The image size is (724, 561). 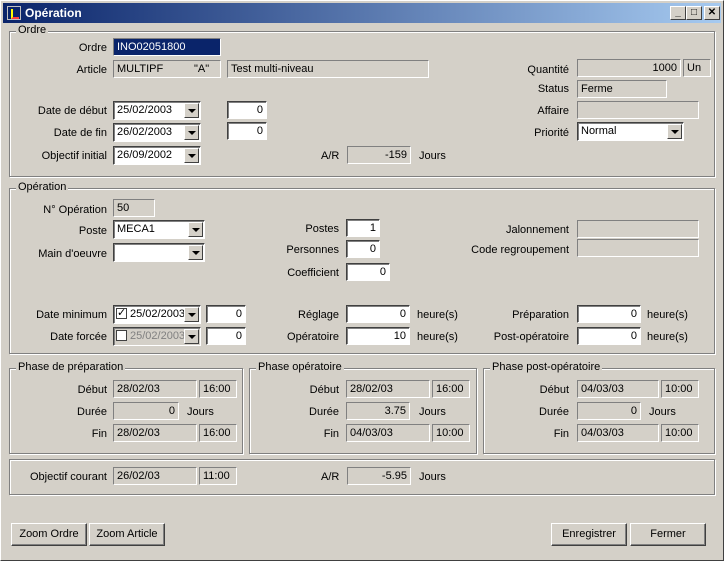 I want to click on objectif-courant-date-field: 26/02/03, so click(x=155, y=476).